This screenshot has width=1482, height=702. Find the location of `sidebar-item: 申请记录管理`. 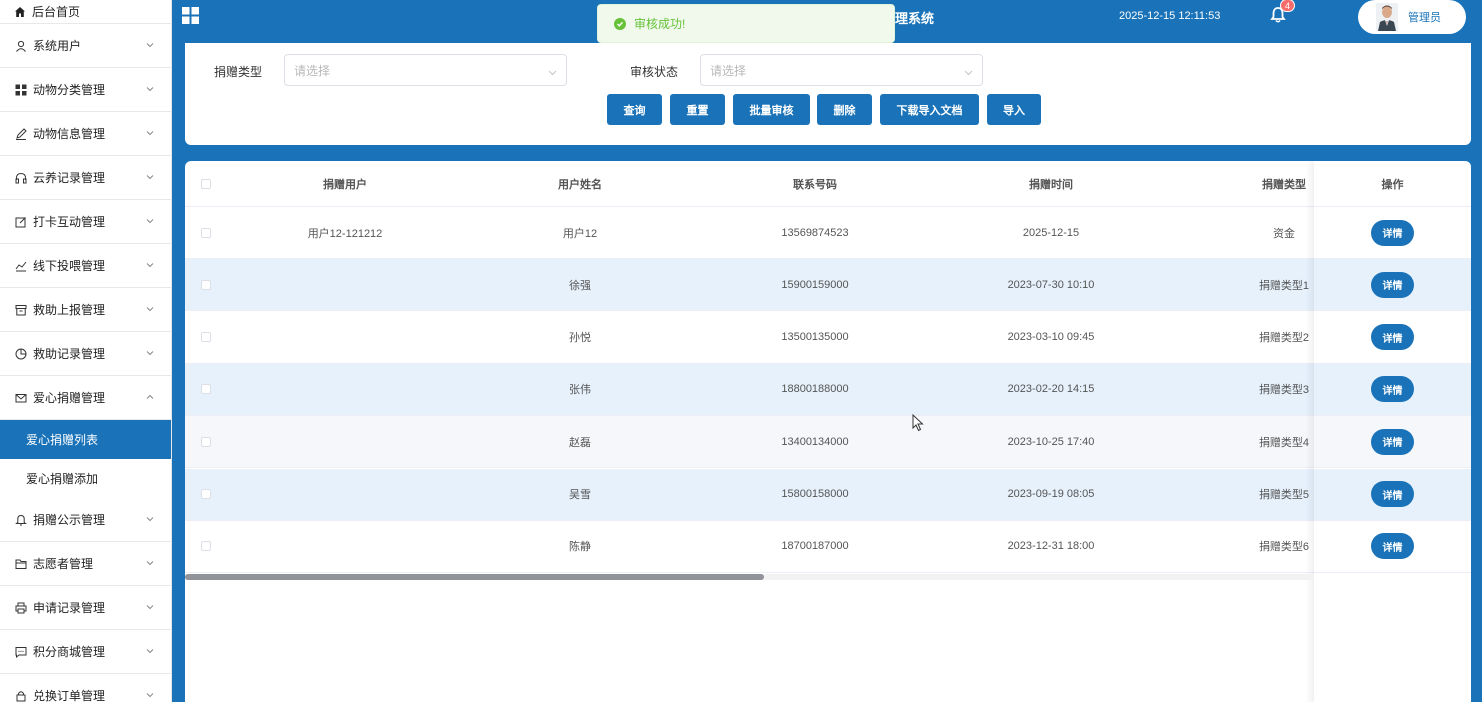

sidebar-item: 申请记录管理 is located at coordinates (85, 608).